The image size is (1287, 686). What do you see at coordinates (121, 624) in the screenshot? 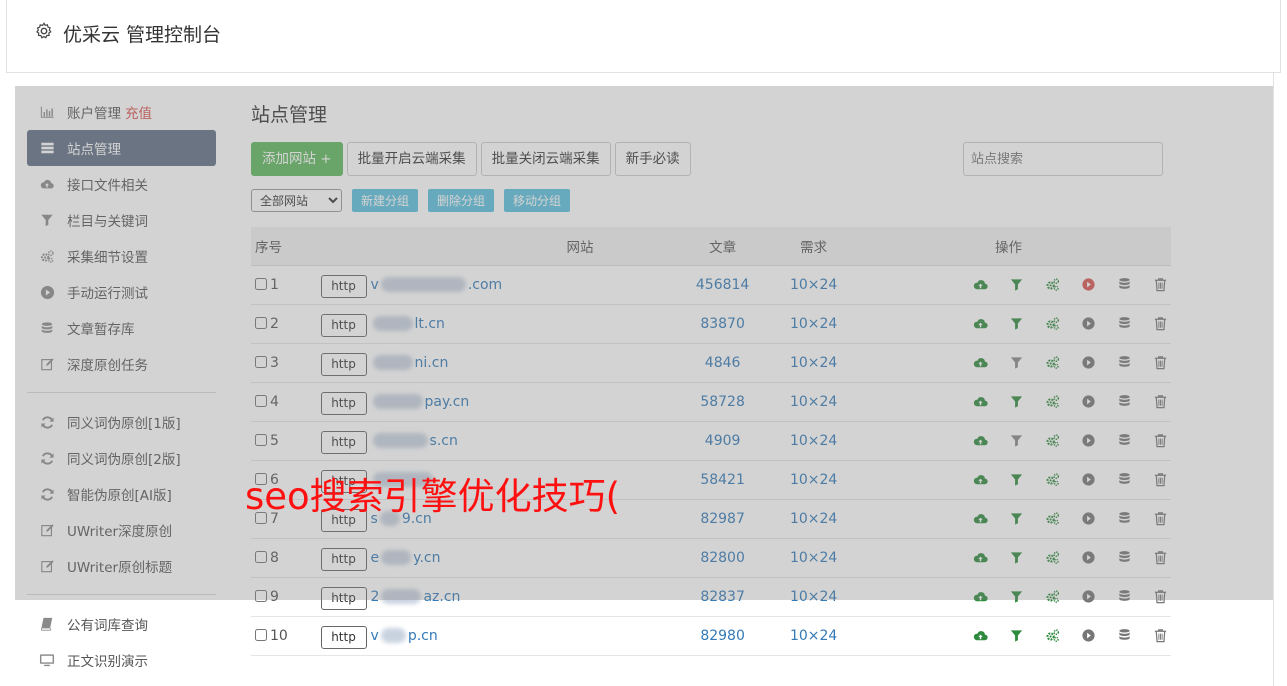
I see `sidebar-item-public-lexicon: 公有词库查询` at bounding box center [121, 624].